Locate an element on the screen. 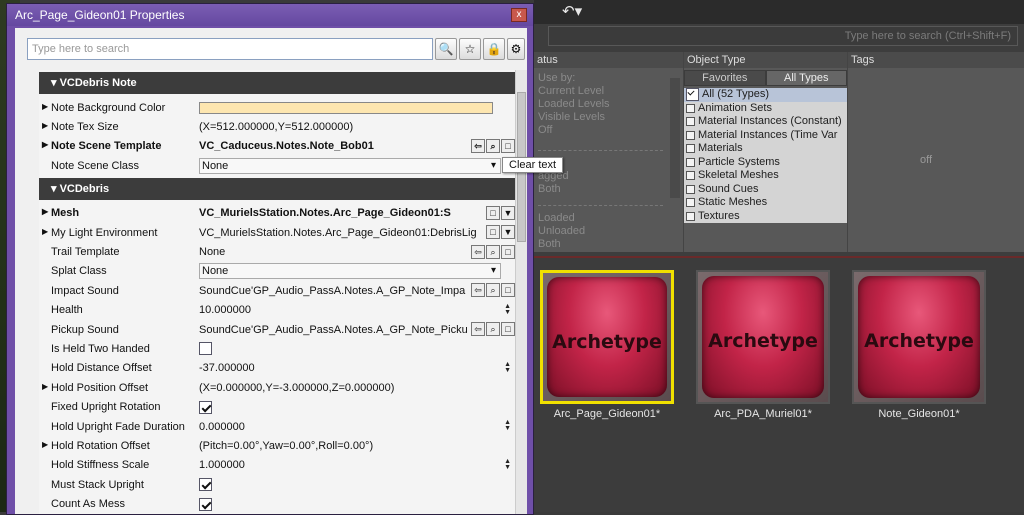 Image resolution: width=1024 pixels, height=515 pixels. property-row: Hold Distance Offset -37.000000 ▲ ▼ is located at coordinates (277, 368).